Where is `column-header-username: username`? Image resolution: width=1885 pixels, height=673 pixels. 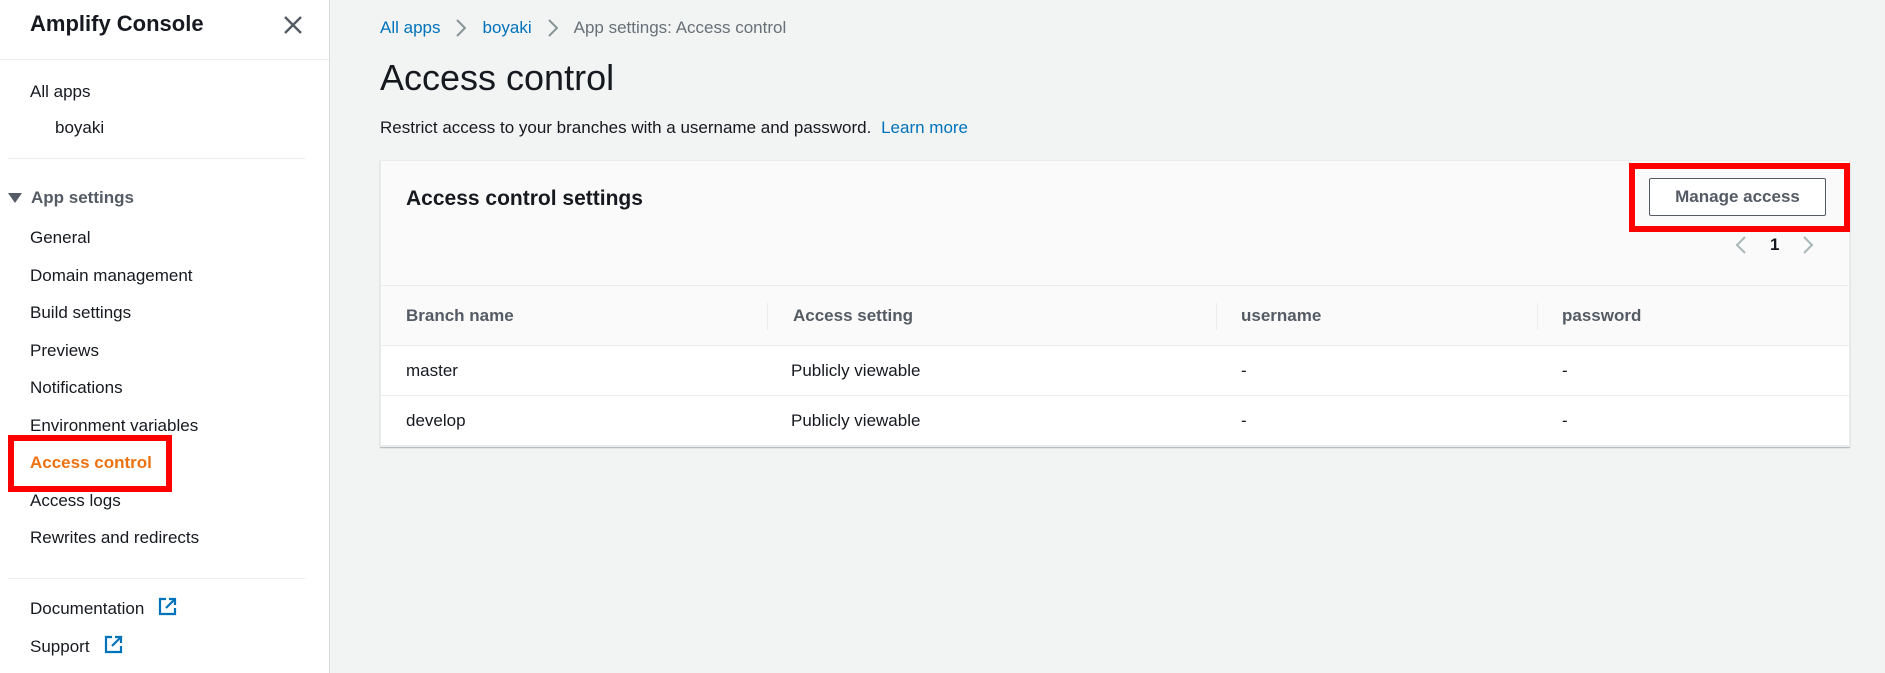 column-header-username: username is located at coordinates (1281, 315).